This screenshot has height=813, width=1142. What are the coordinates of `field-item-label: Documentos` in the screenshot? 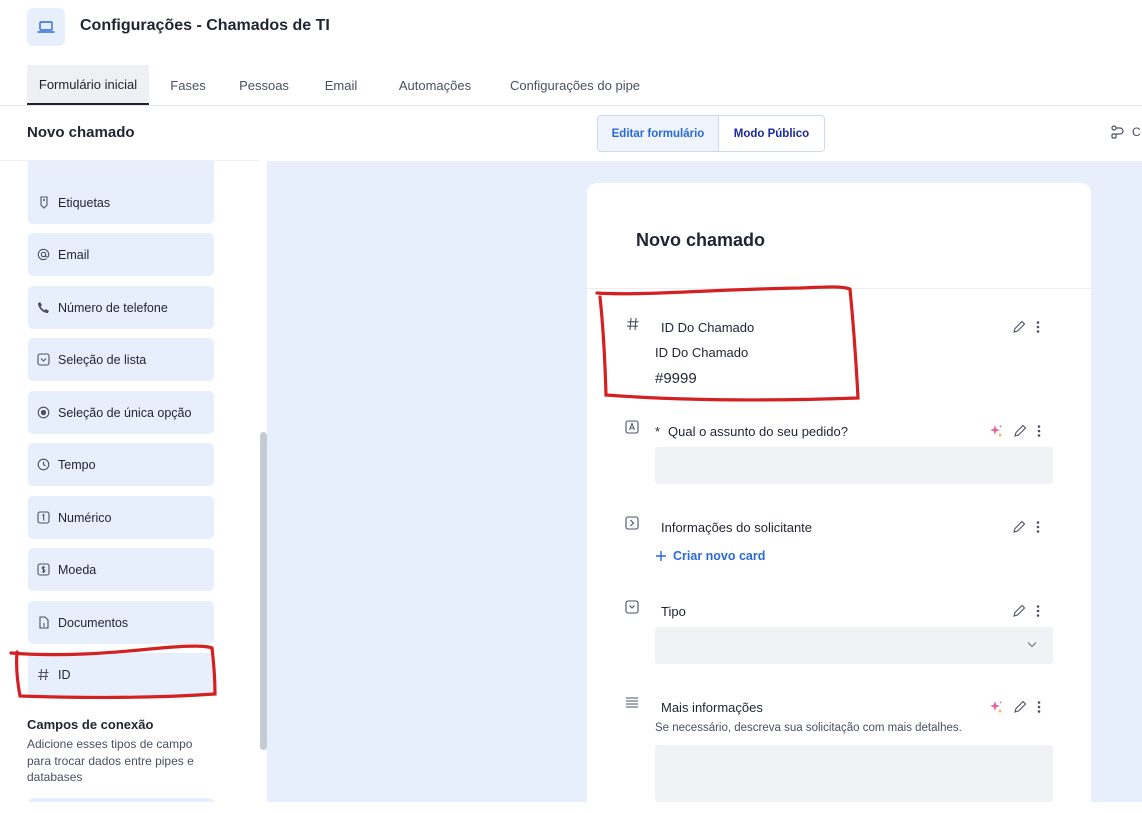 It's located at (93, 622).